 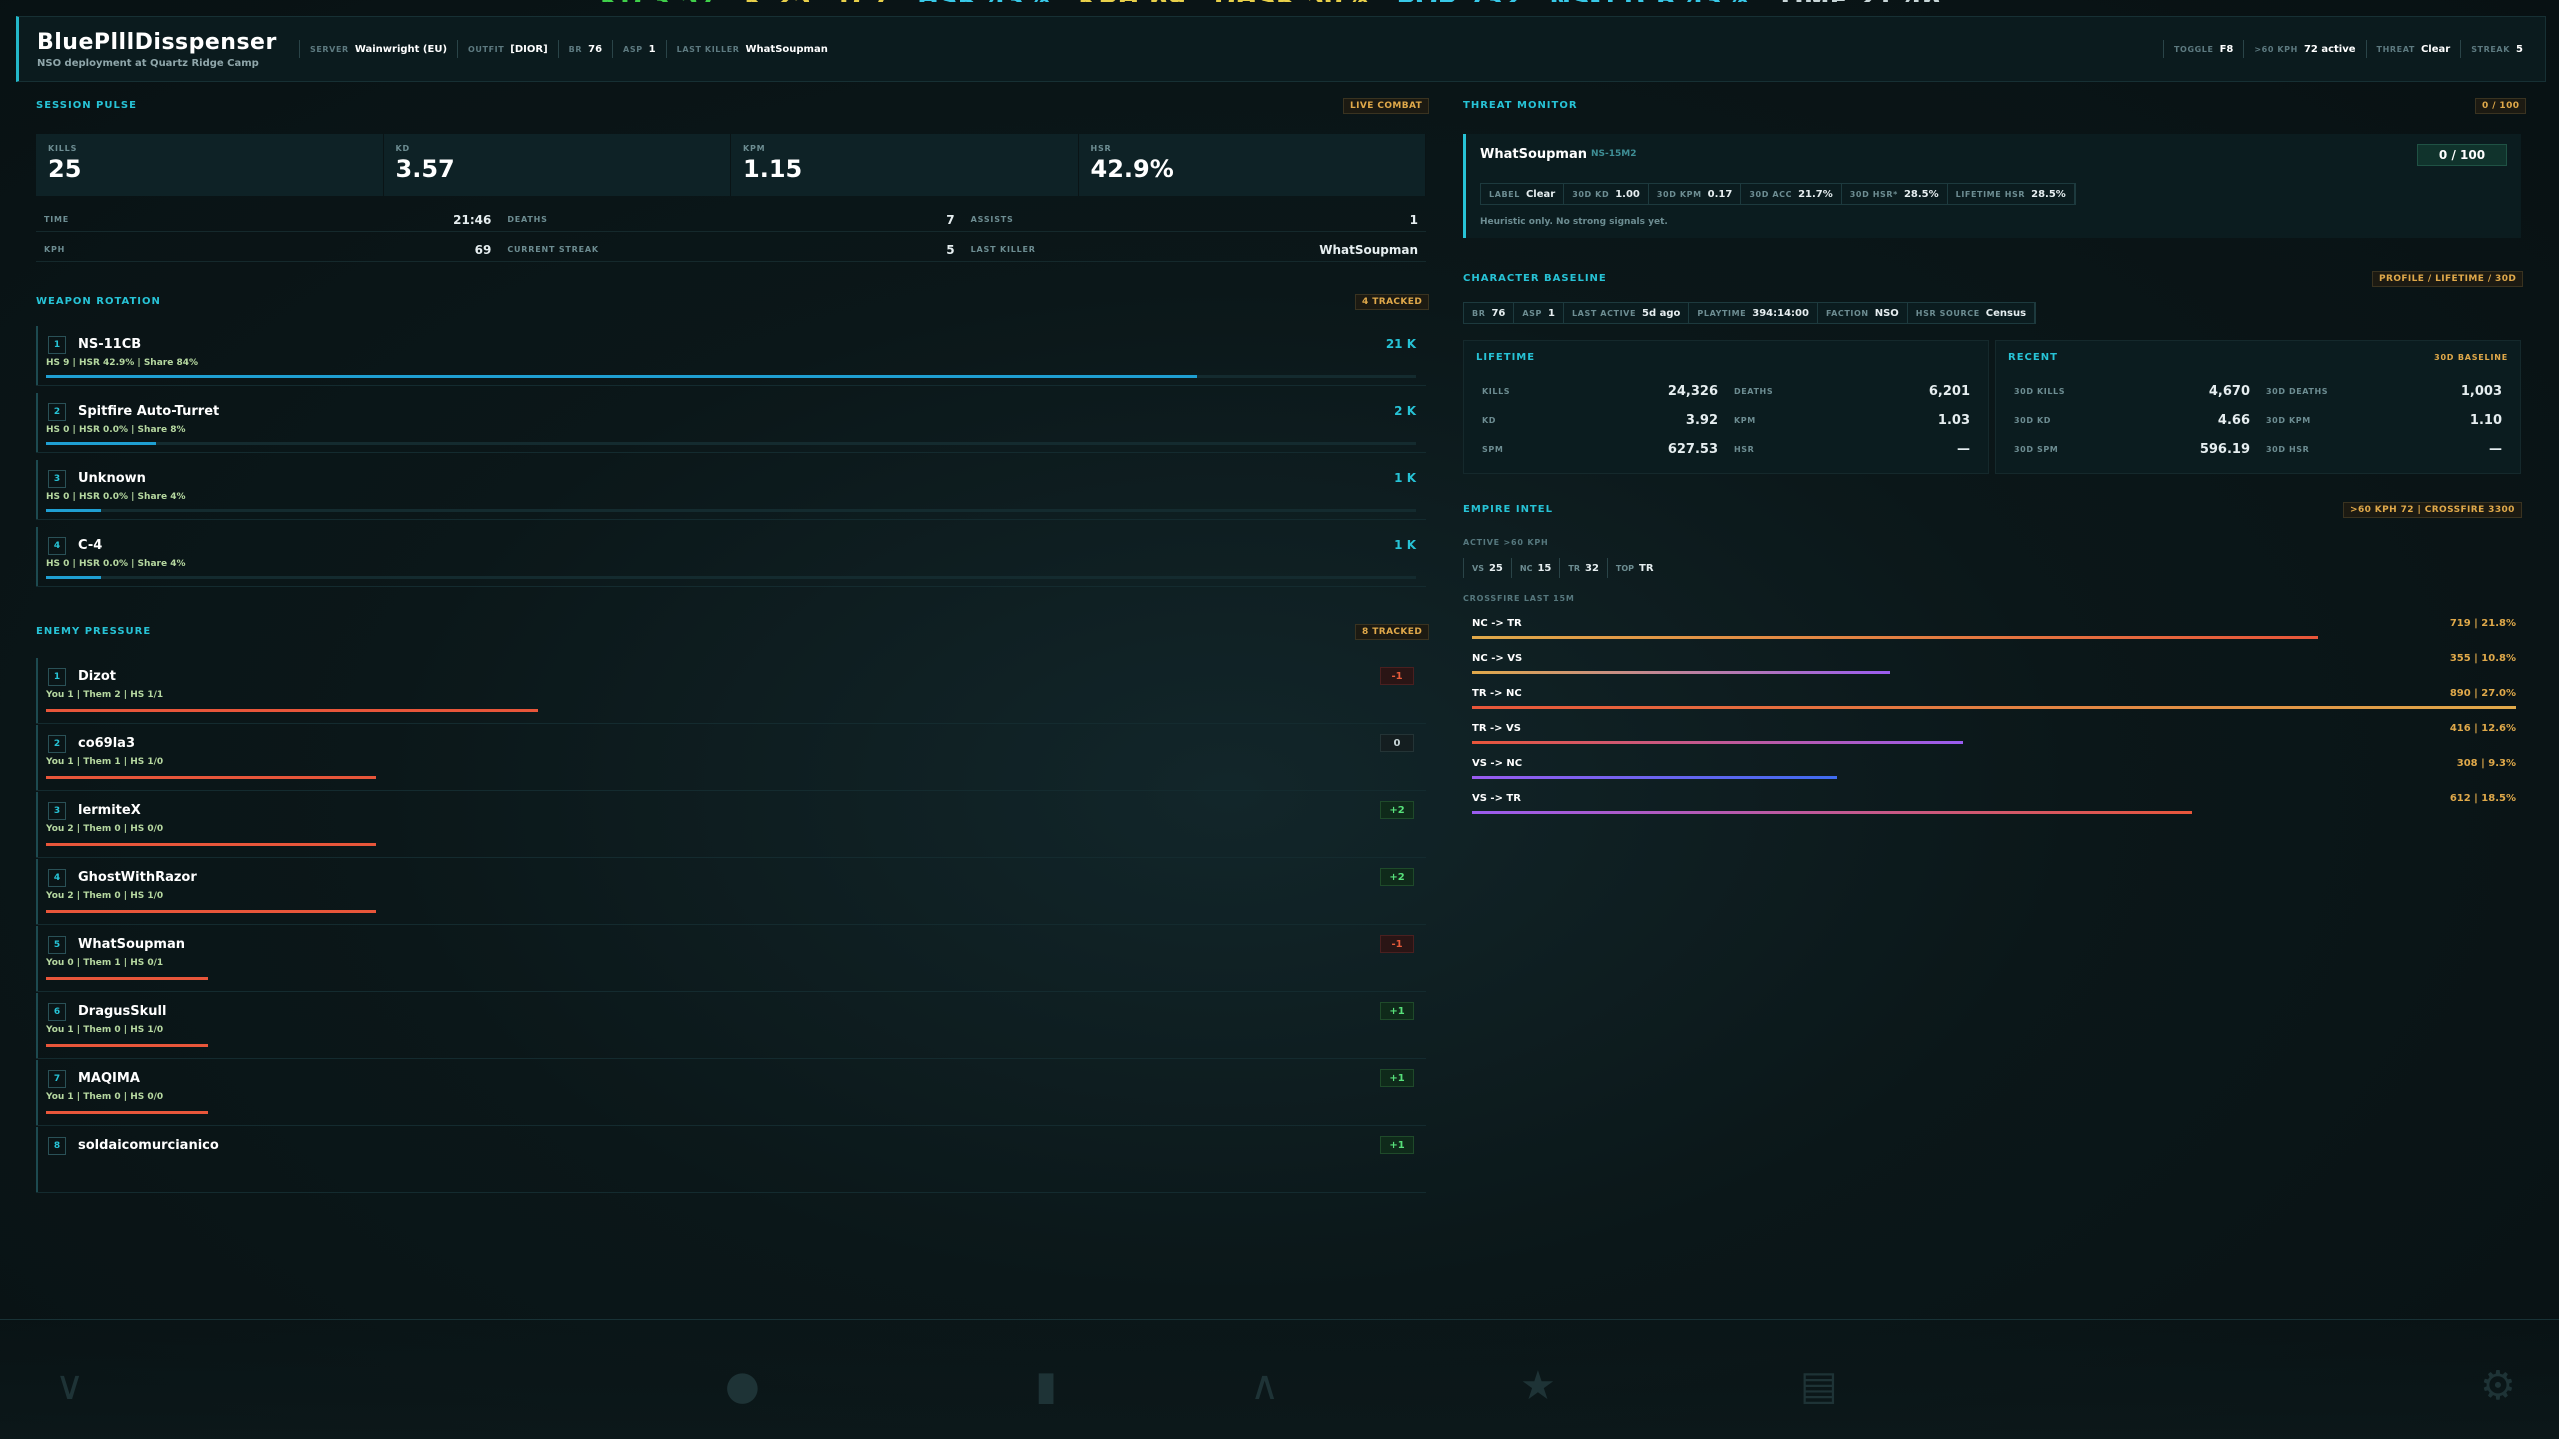 I want to click on enemy-row: 3 lermiteX You 2 | Them 0 | HS 0/0 +2, so click(x=731, y=825).